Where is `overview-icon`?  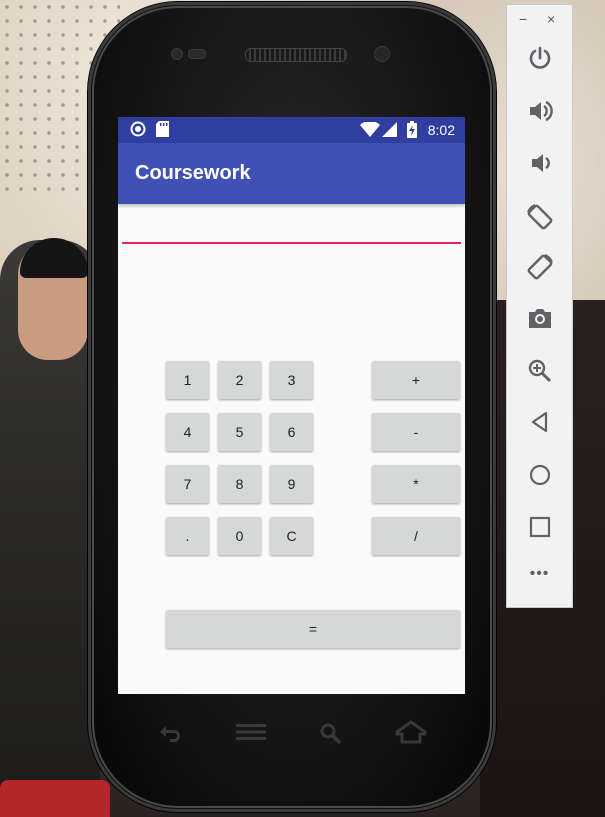
overview-icon is located at coordinates (539, 530).